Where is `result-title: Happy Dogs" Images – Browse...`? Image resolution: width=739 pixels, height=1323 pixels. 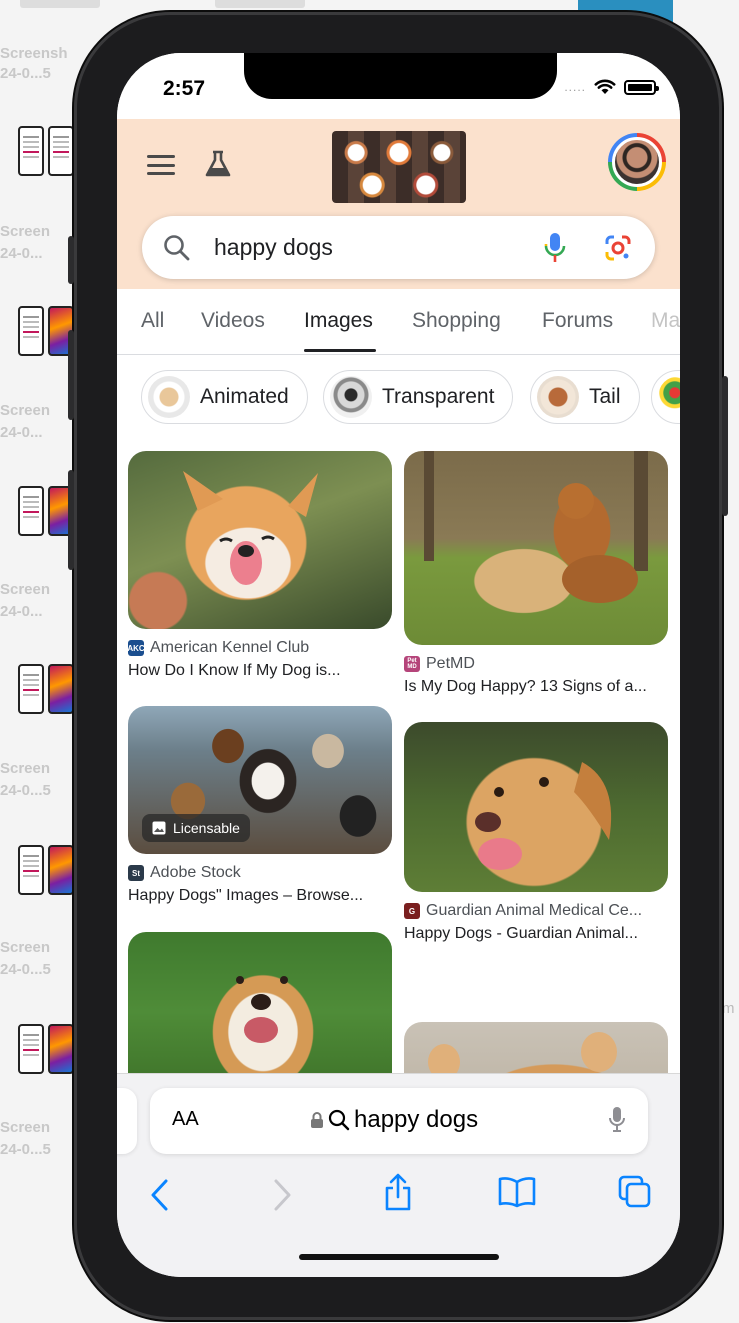 result-title: Happy Dogs" Images – Browse... is located at coordinates (260, 896).